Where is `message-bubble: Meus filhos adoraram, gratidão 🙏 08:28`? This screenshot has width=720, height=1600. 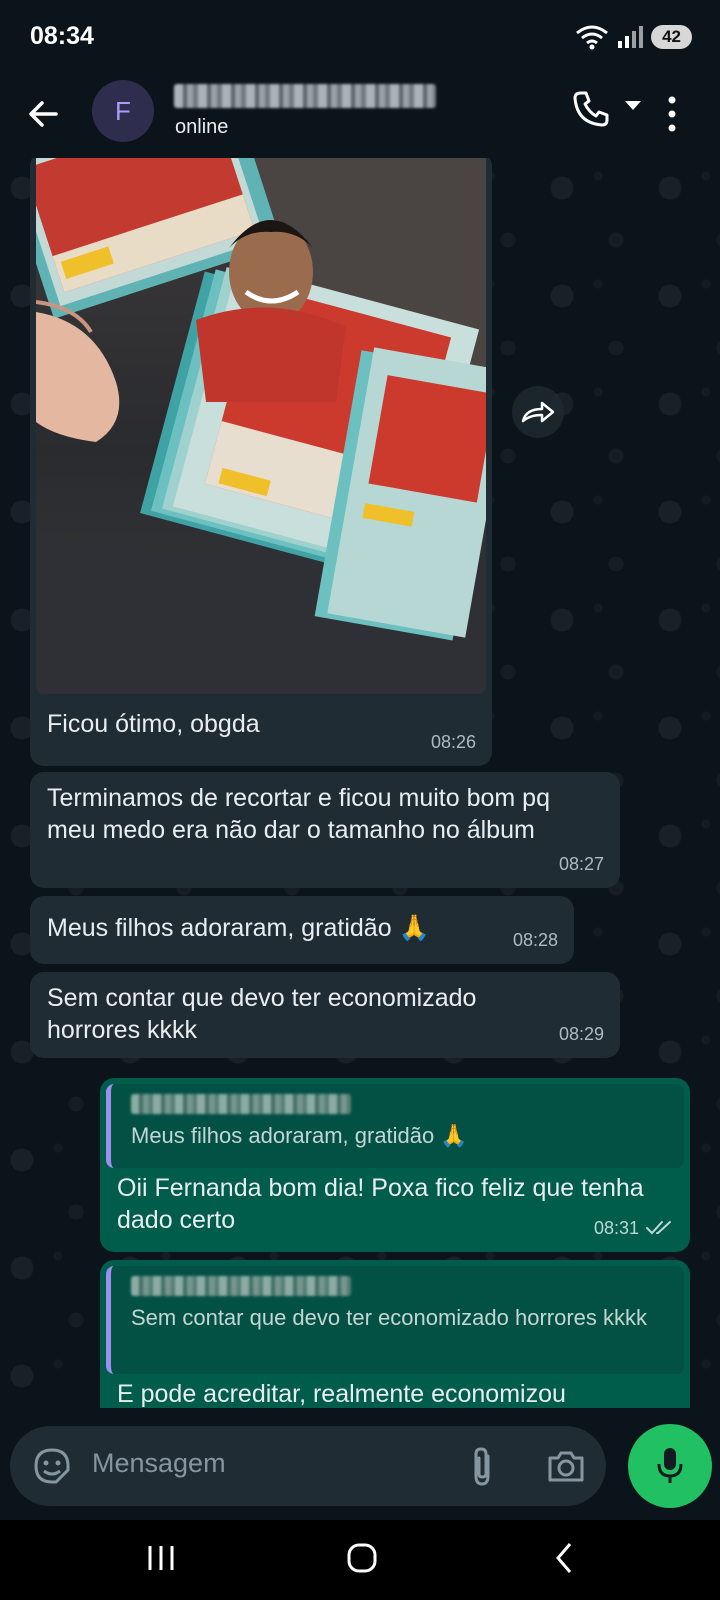 message-bubble: Meus filhos adoraram, gratidão 🙏 08:28 is located at coordinates (302, 930).